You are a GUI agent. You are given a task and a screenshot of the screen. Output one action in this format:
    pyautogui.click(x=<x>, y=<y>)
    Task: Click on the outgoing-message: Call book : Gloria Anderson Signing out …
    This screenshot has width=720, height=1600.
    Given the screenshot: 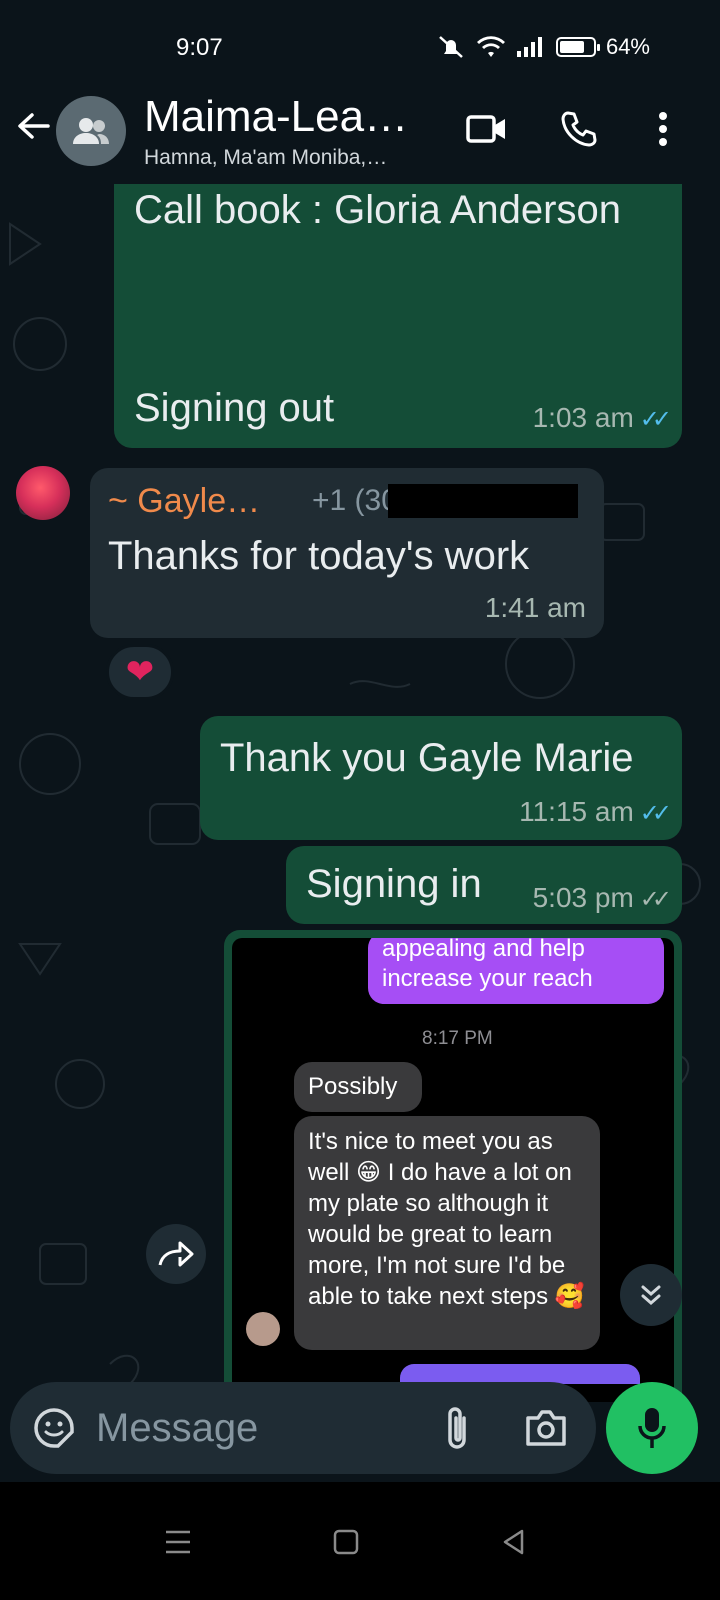 What is the action you would take?
    pyautogui.click(x=398, y=316)
    